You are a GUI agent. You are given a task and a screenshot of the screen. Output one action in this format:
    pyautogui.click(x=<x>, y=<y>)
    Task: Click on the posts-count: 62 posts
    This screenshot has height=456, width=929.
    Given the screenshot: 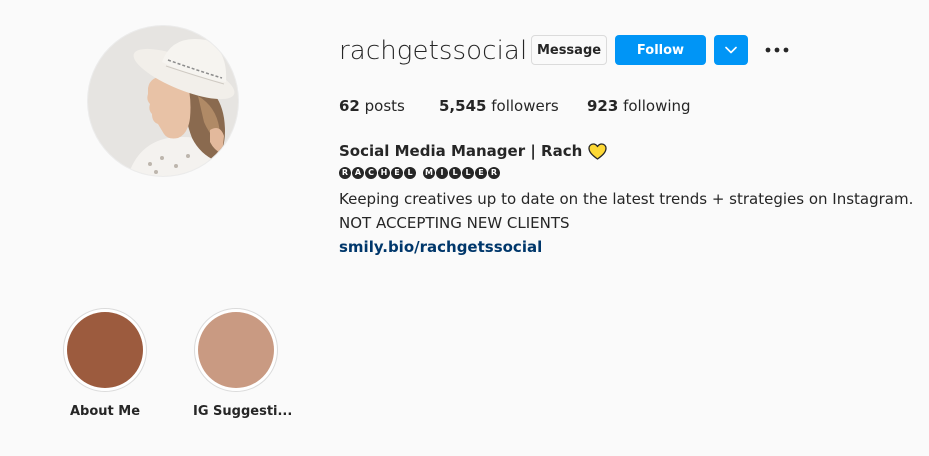 What is the action you would take?
    pyautogui.click(x=372, y=106)
    